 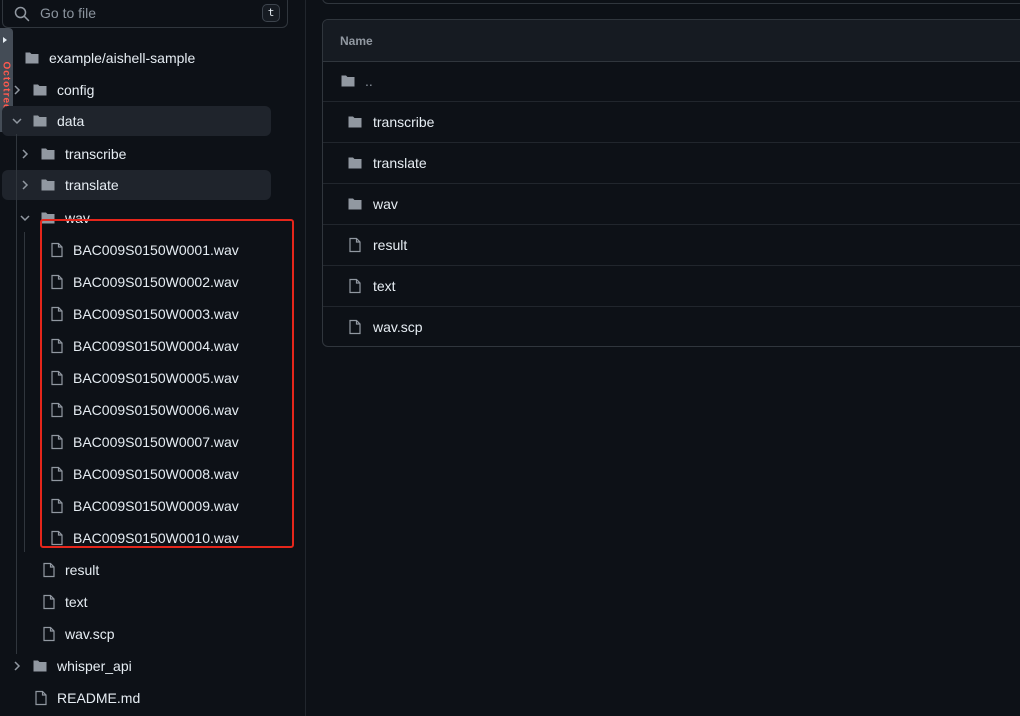 What do you see at coordinates (356, 41) in the screenshot?
I see `column-header-name: Name` at bounding box center [356, 41].